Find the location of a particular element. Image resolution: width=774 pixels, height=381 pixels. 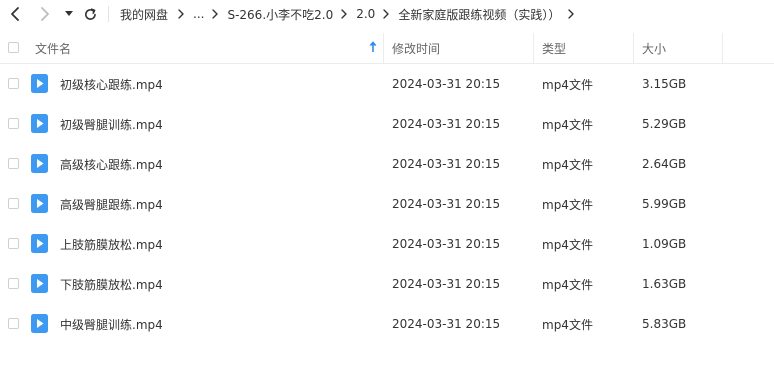

caret-down-icon is located at coordinates (69, 13).